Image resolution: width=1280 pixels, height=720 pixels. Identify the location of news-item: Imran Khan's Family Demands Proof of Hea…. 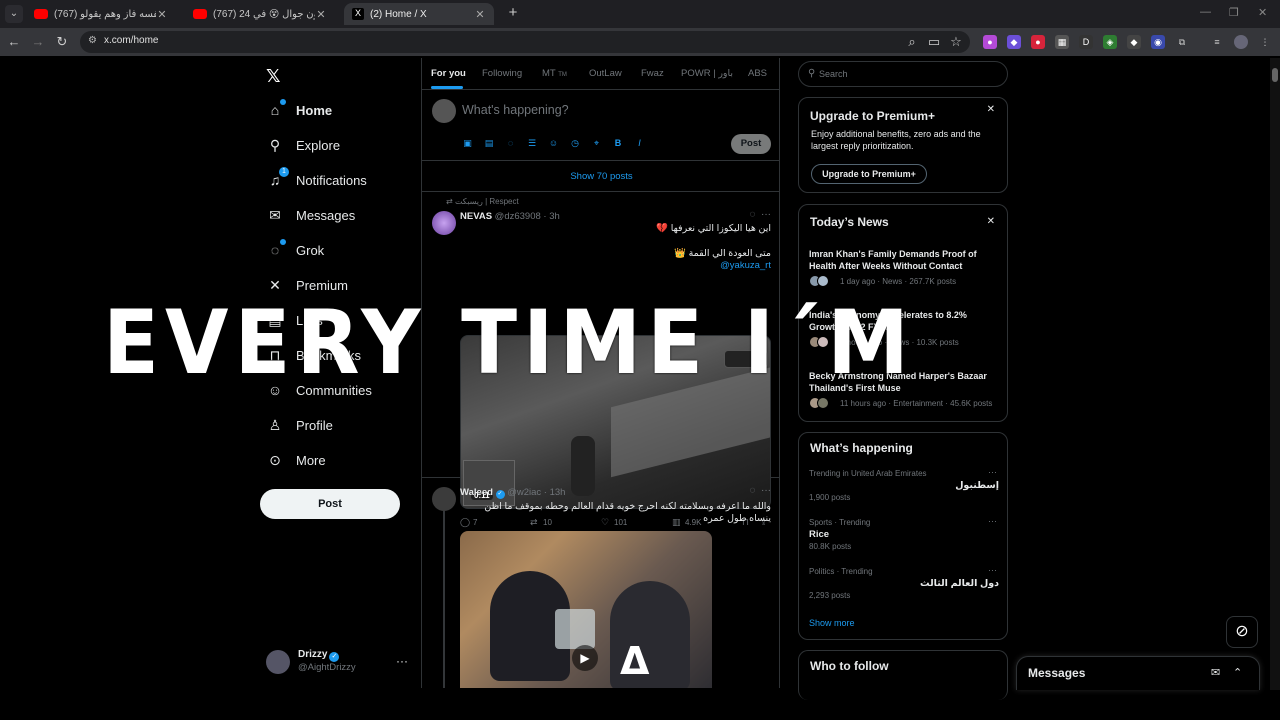
(904, 267).